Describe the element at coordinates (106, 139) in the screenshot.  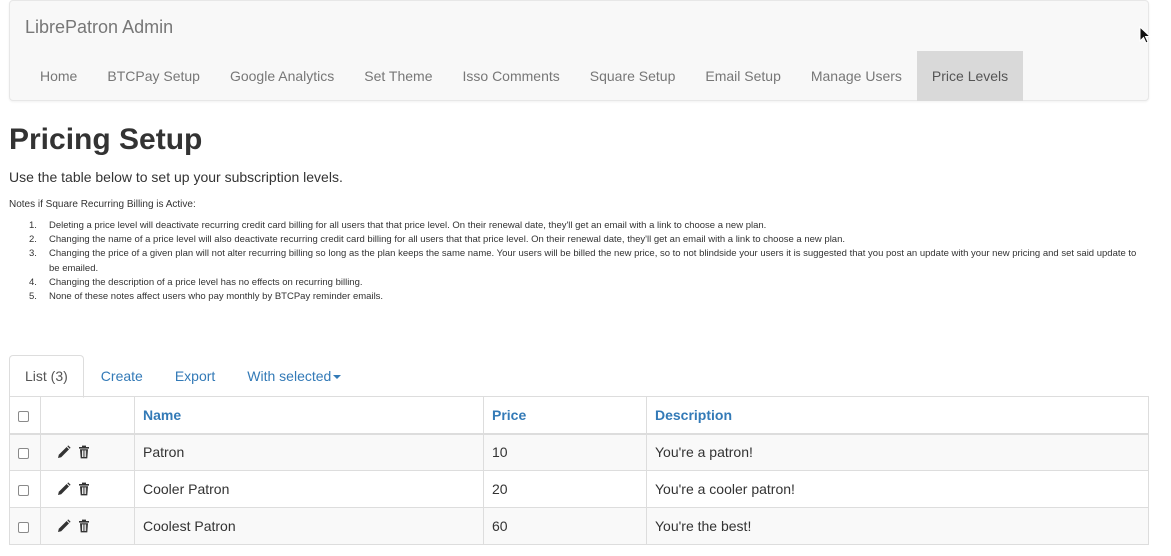
I see `page-title: Pricing Setup` at that location.